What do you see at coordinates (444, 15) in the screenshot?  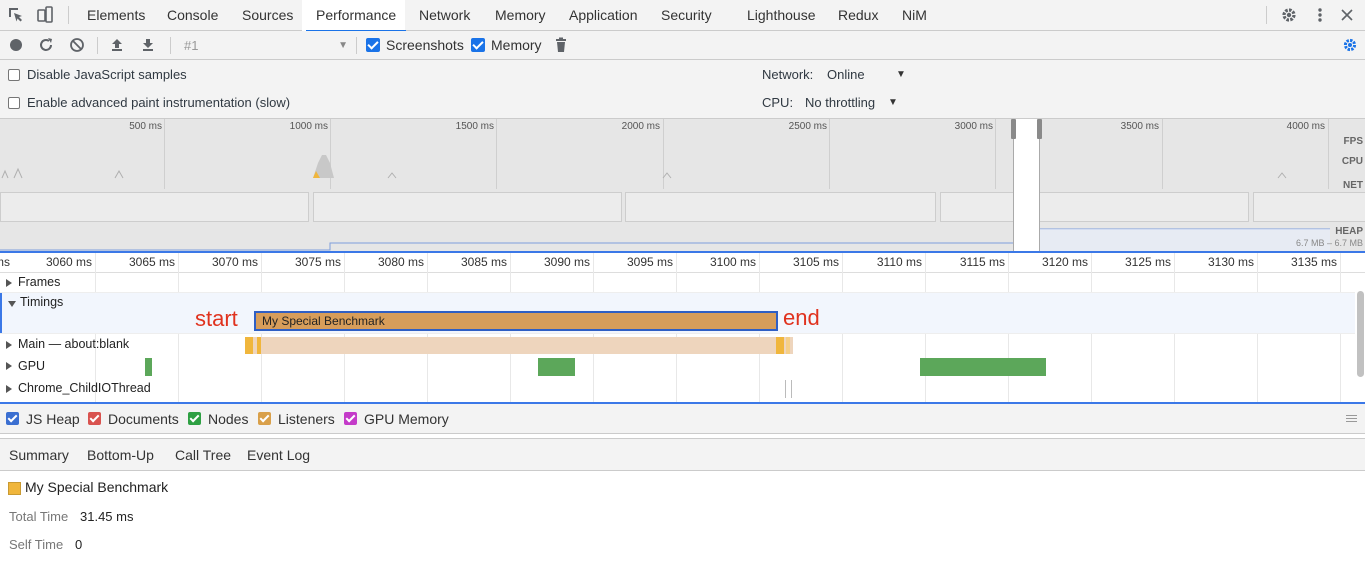 I see `tab-network: Network` at bounding box center [444, 15].